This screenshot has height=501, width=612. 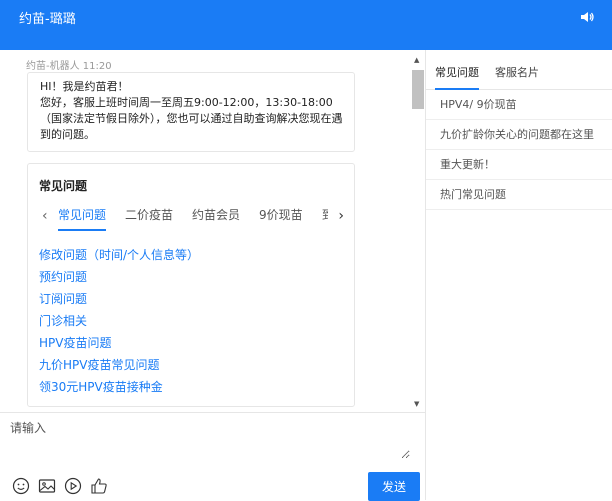 I want to click on faq-category-tabs: ‹ 常见问题 二价疫苗 约苗会员 9价现苗到 ›, so click(x=194, y=219).